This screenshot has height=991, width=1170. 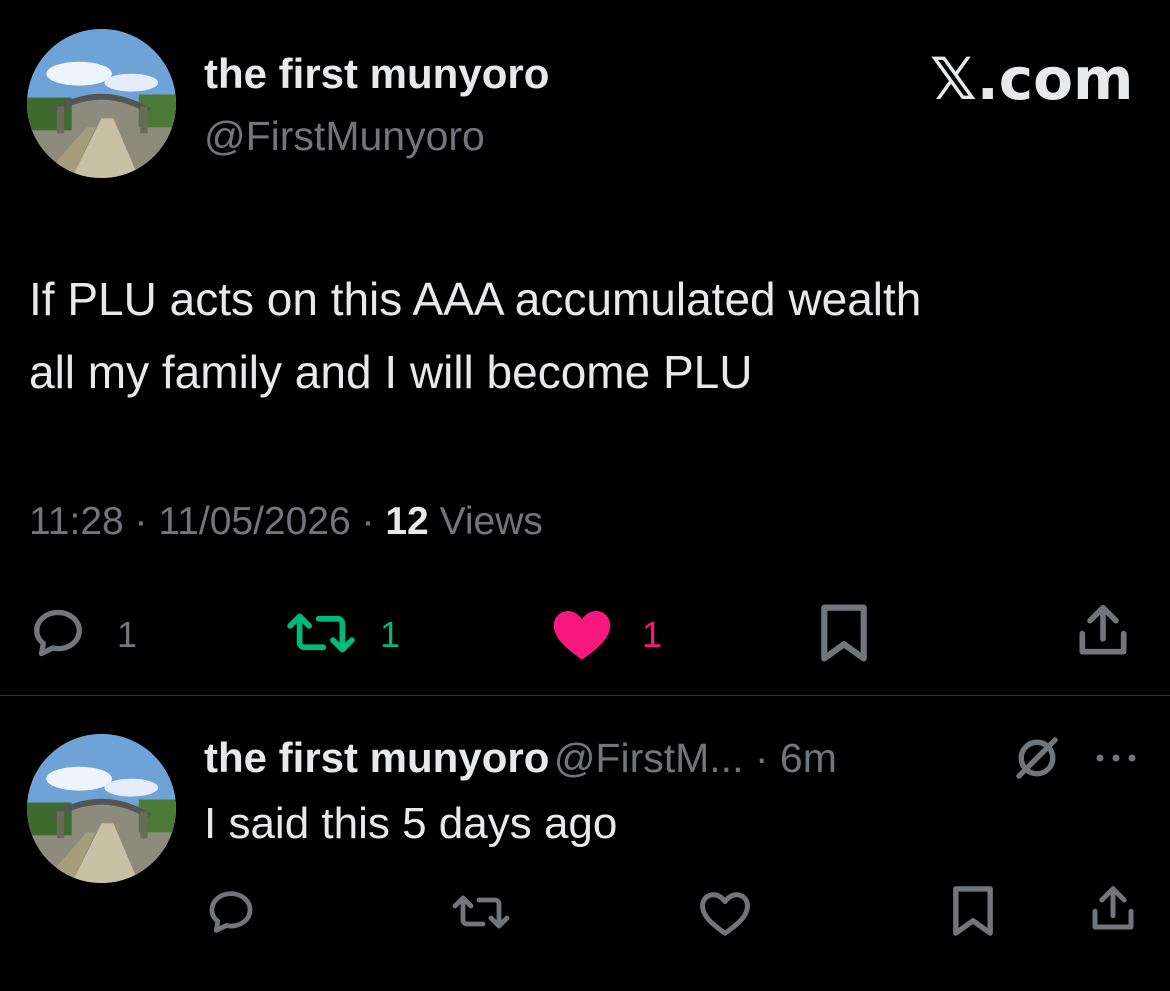 I want to click on reply-author-name: the first munyoro, so click(x=376, y=757).